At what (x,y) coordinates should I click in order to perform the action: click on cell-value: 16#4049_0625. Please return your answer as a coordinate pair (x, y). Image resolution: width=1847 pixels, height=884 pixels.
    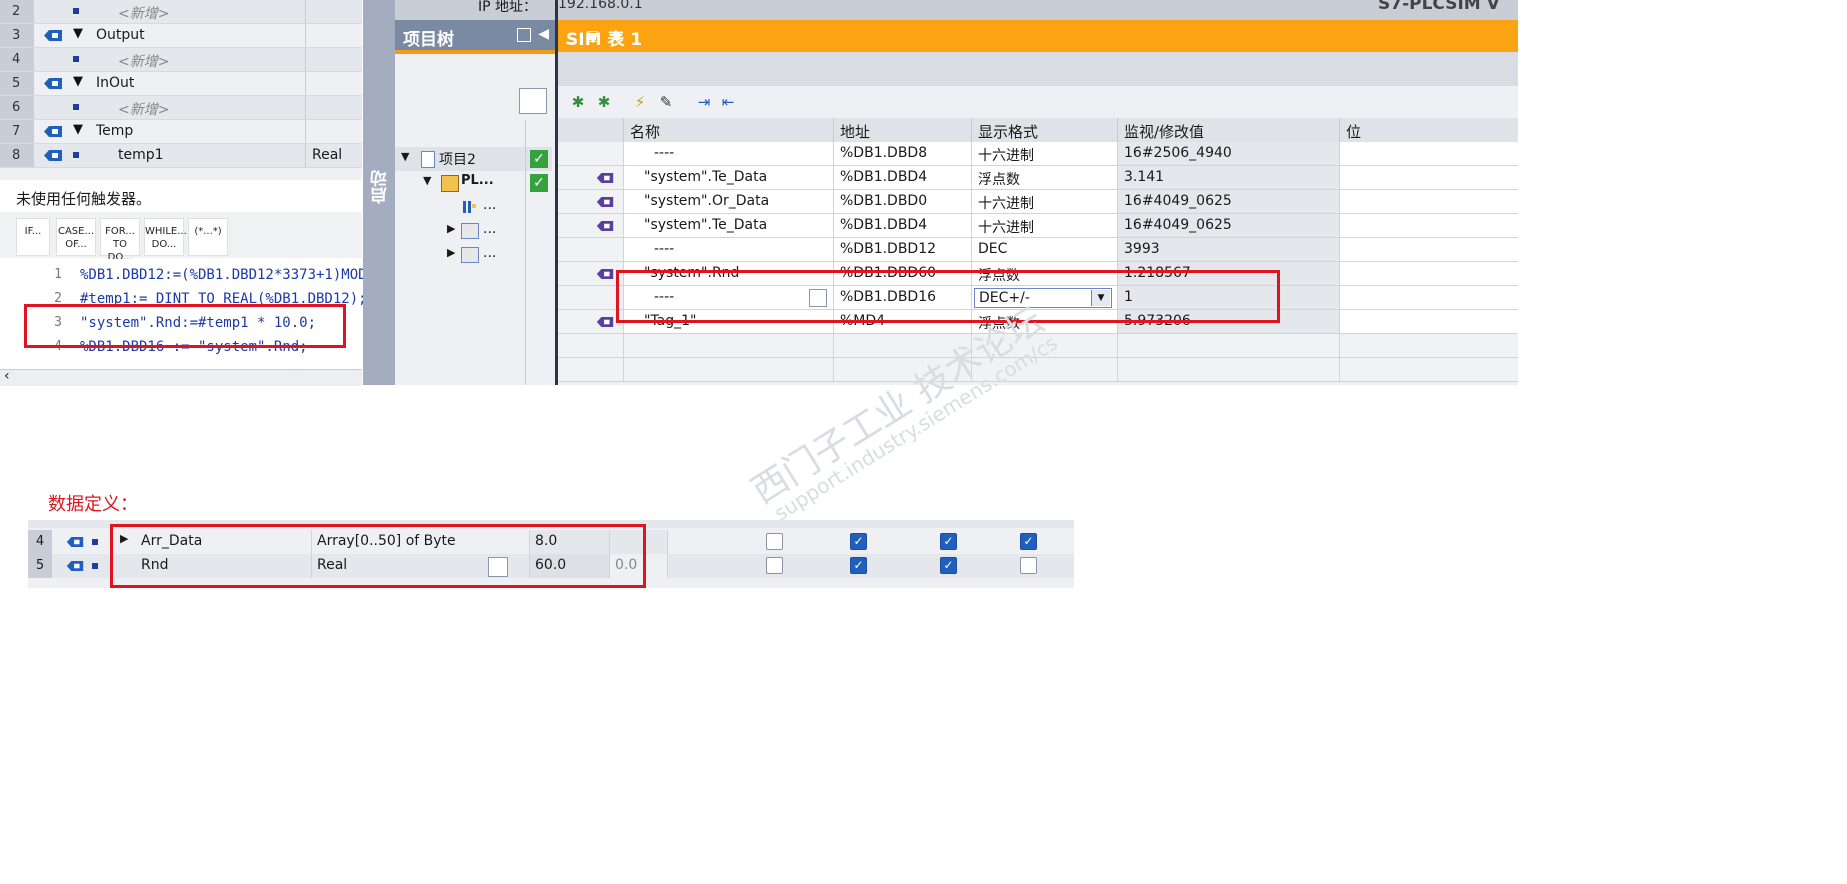
    Looking at the image, I should click on (1229, 226).